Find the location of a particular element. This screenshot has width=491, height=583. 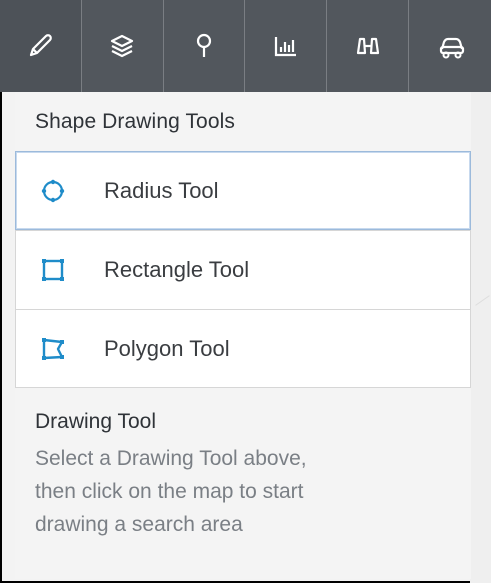

tab-location is located at coordinates (205, 46).